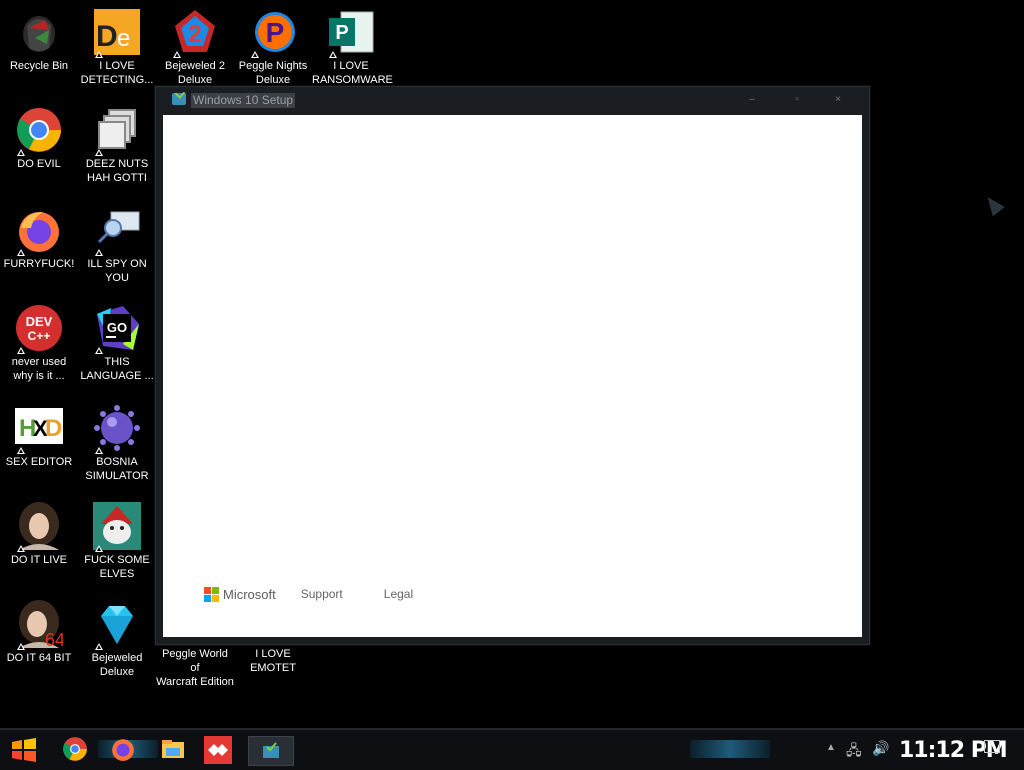 The width and height of the screenshot is (1024, 770). Describe the element at coordinates (273, 73) in the screenshot. I see `icon-label: Peggle Nights Deluxe` at that location.